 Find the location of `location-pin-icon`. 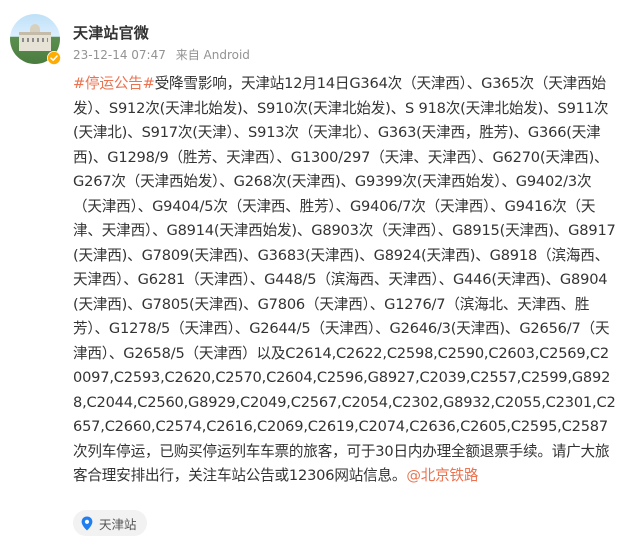

location-pin-icon is located at coordinates (90, 523).